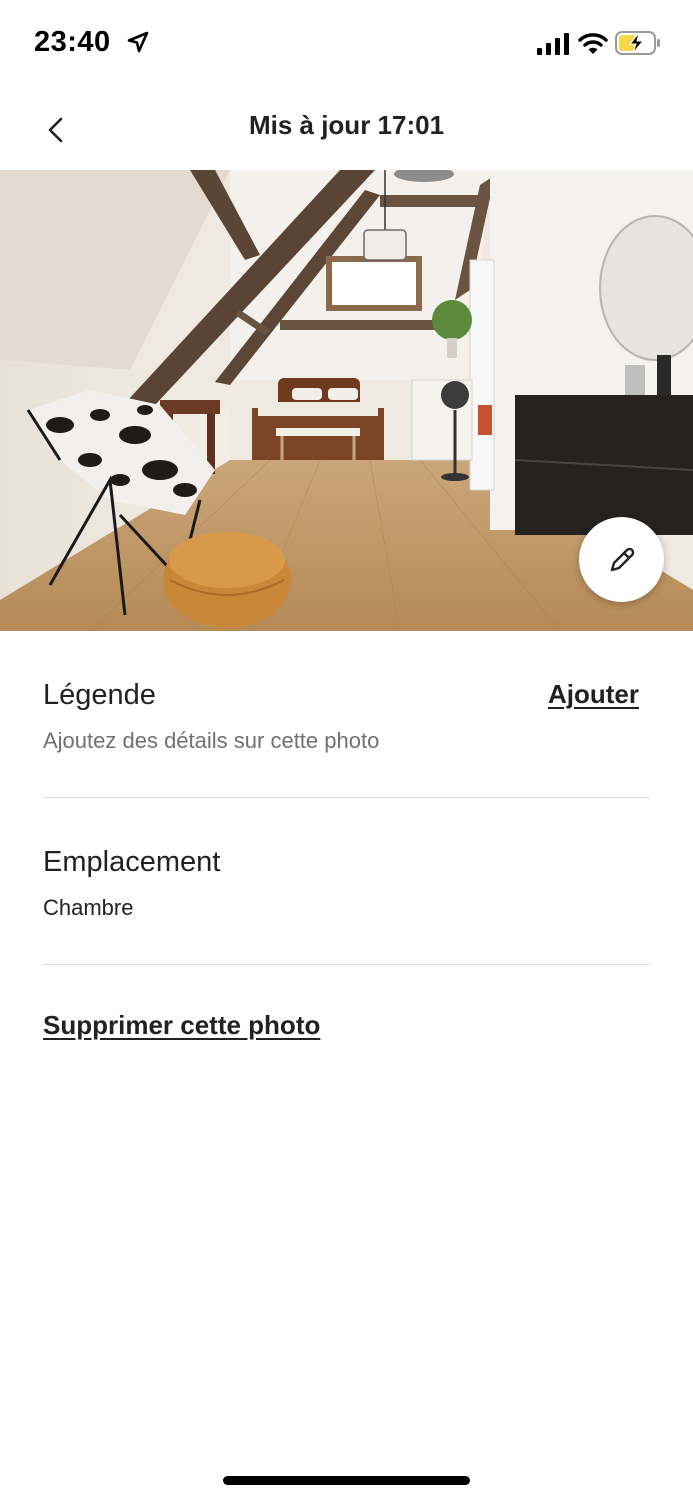 Image resolution: width=693 pixels, height=1500 pixels. What do you see at coordinates (88, 908) in the screenshot?
I see `location-value: Chambre` at bounding box center [88, 908].